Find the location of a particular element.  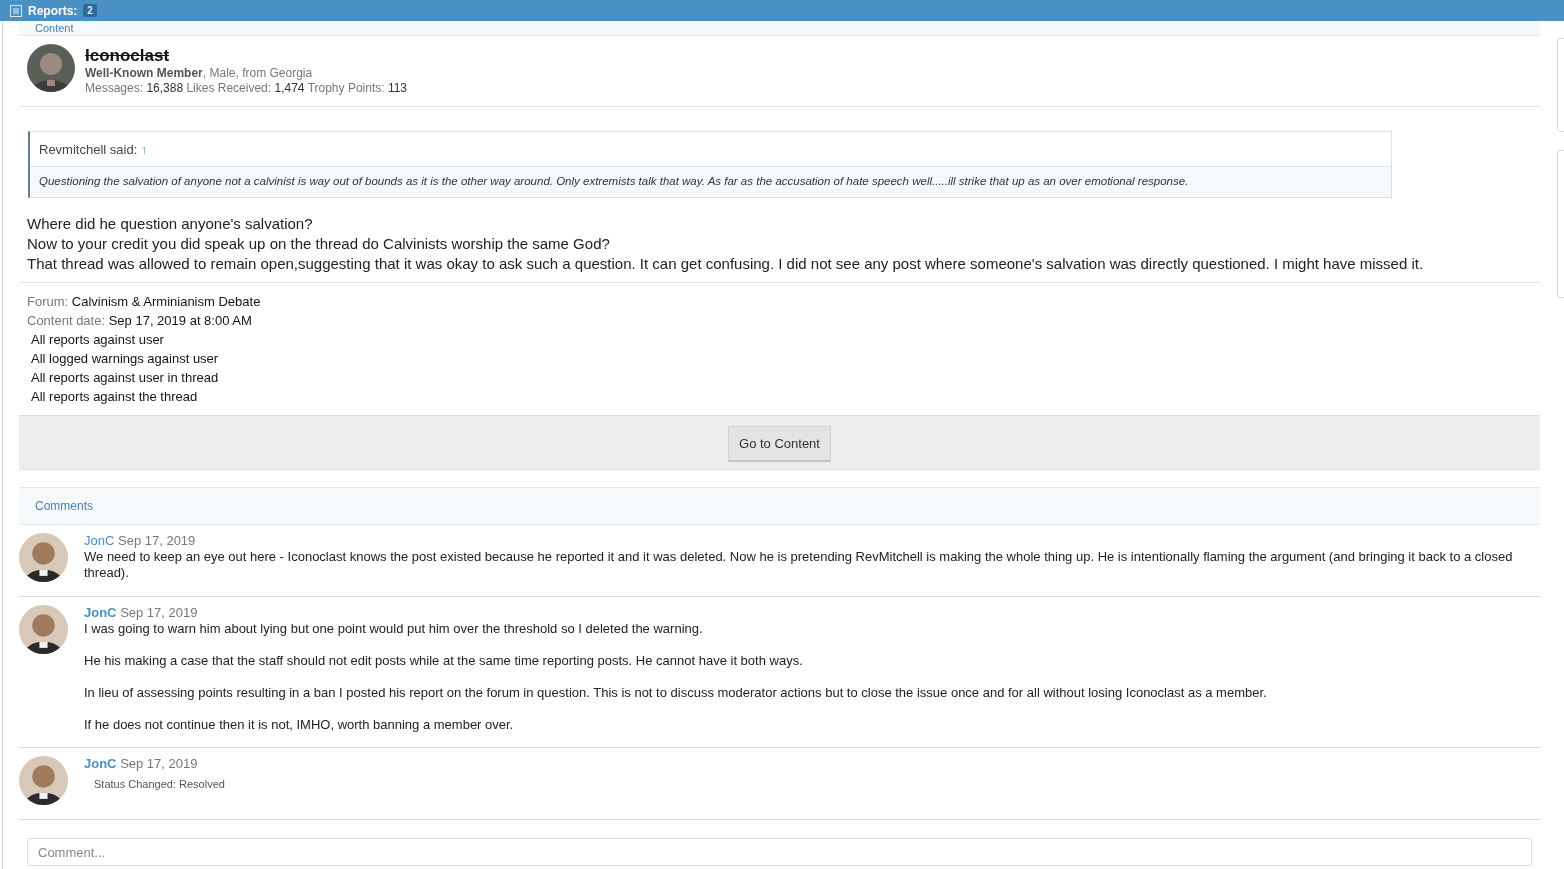

list-icon is located at coordinates (16, 10).